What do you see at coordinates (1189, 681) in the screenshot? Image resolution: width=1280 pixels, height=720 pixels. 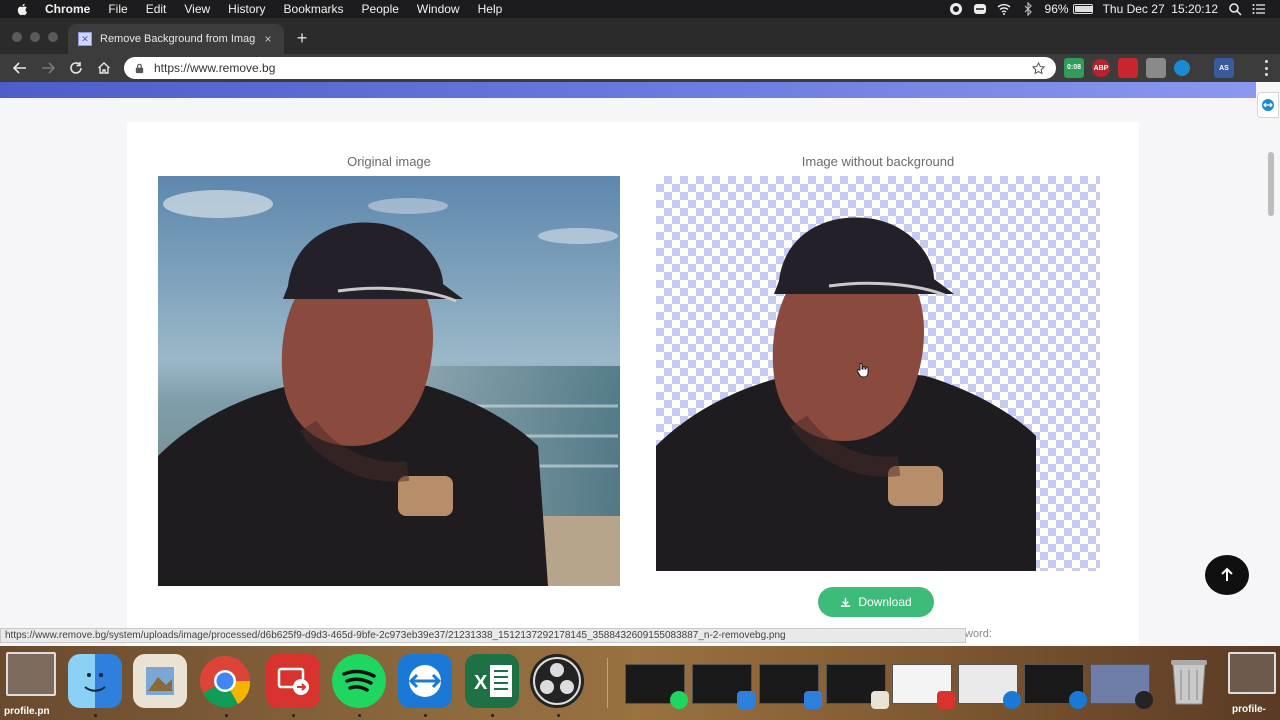 I see `trash-icon` at bounding box center [1189, 681].